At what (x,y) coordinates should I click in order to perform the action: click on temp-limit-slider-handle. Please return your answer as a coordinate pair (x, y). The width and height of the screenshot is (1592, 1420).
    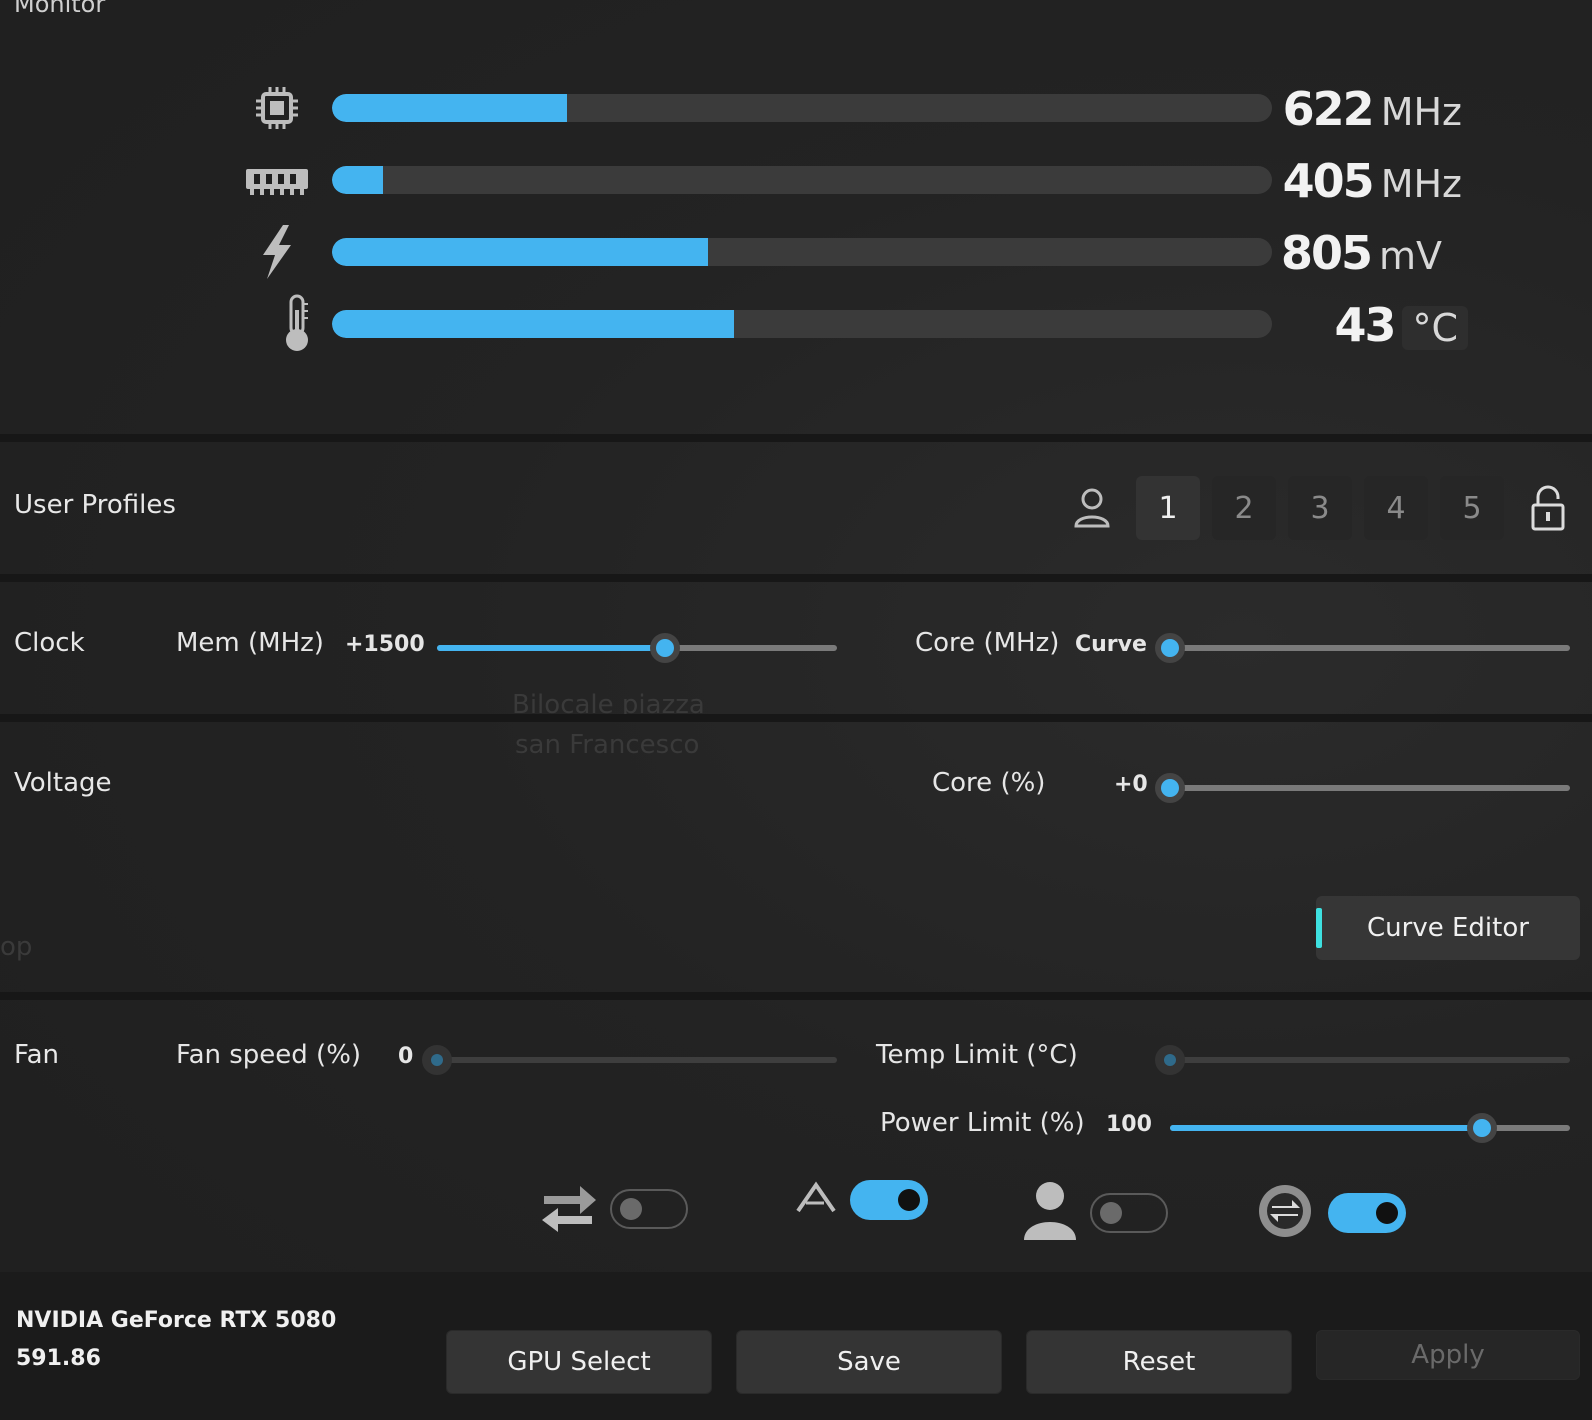
    Looking at the image, I should click on (1170, 1060).